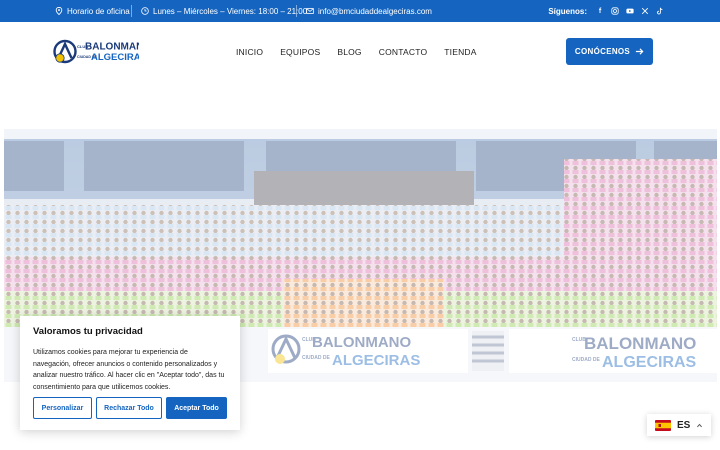 This screenshot has width=720, height=450. I want to click on x-icon, so click(645, 11).